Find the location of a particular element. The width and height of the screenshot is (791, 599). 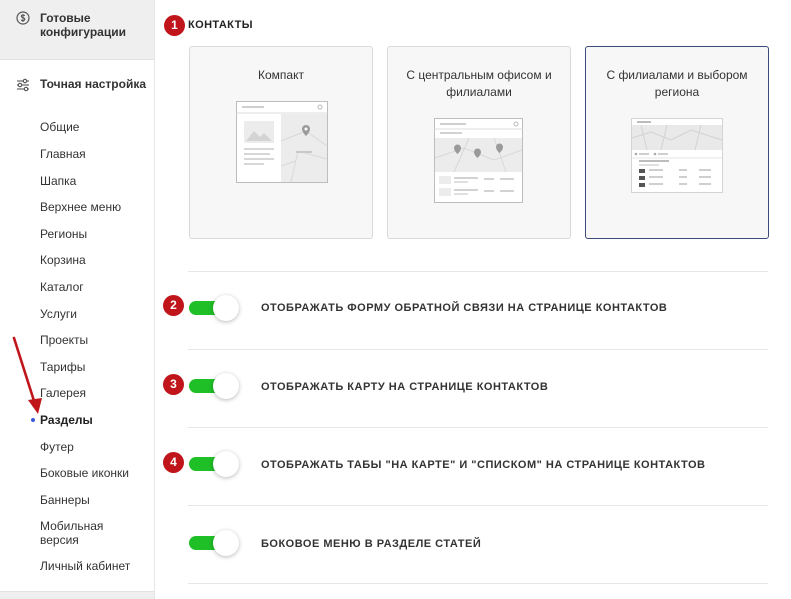

sidebar-item-header: Шапка is located at coordinates (58, 181).